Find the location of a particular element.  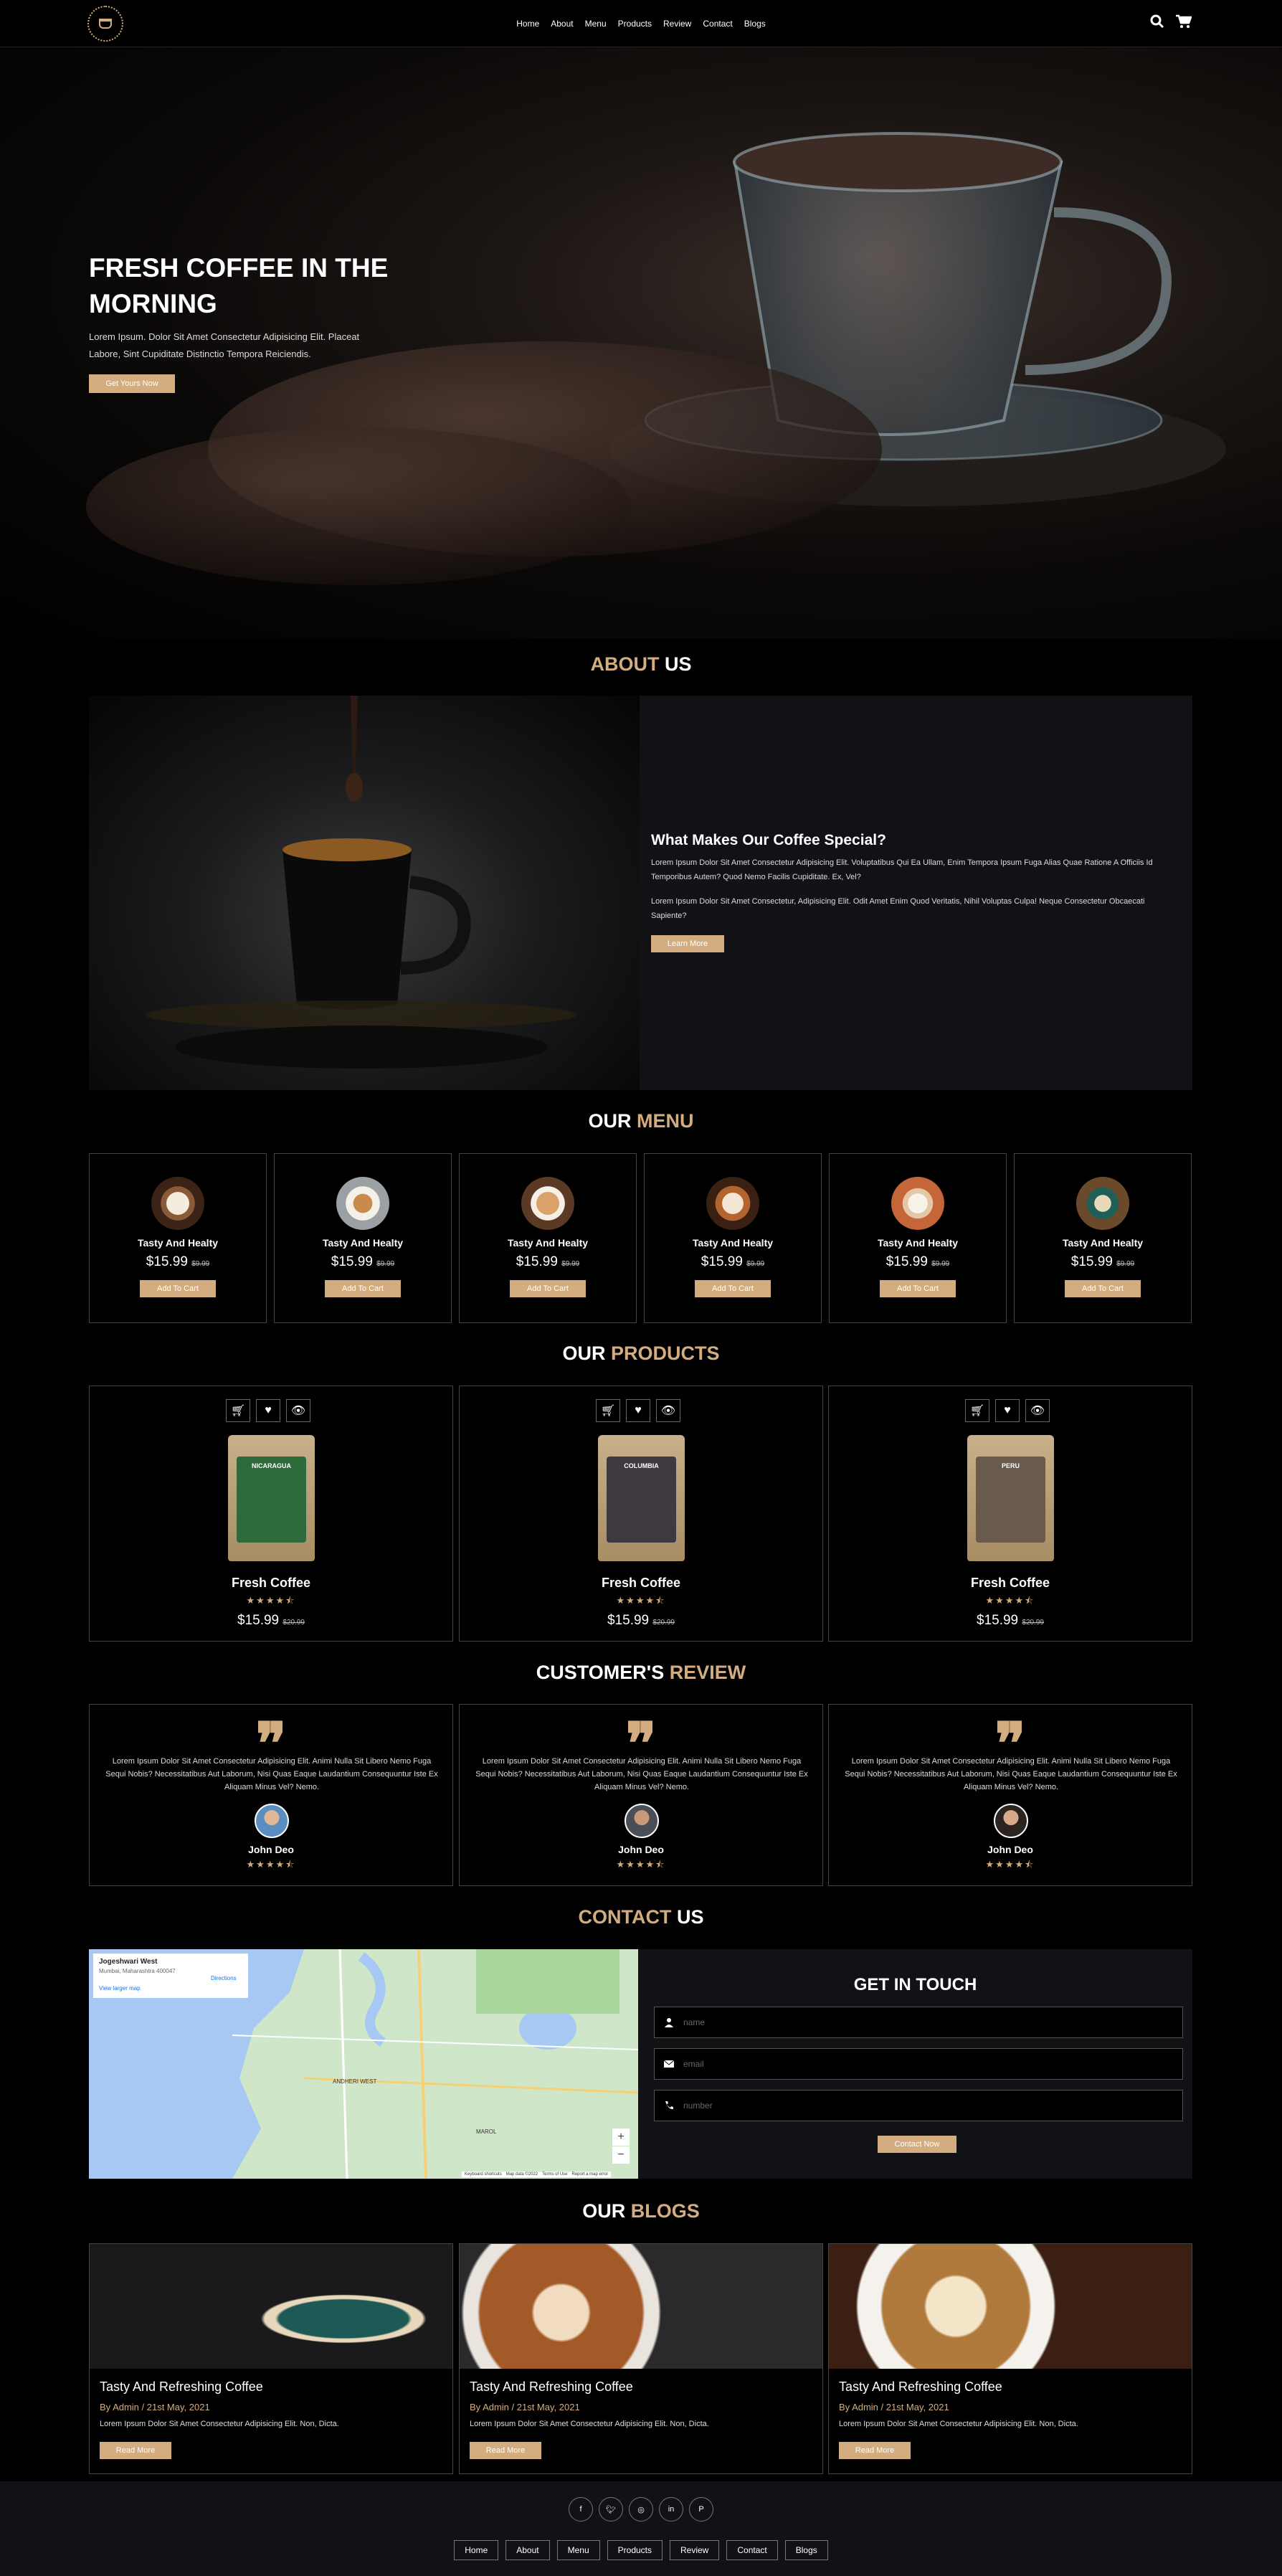

footer-link-products: Products is located at coordinates (635, 2550).